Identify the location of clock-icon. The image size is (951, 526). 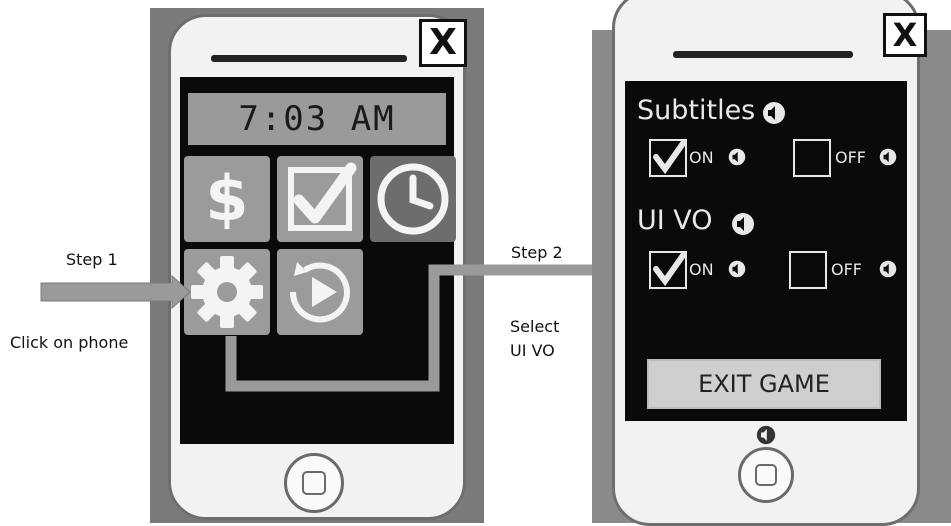
(413, 199).